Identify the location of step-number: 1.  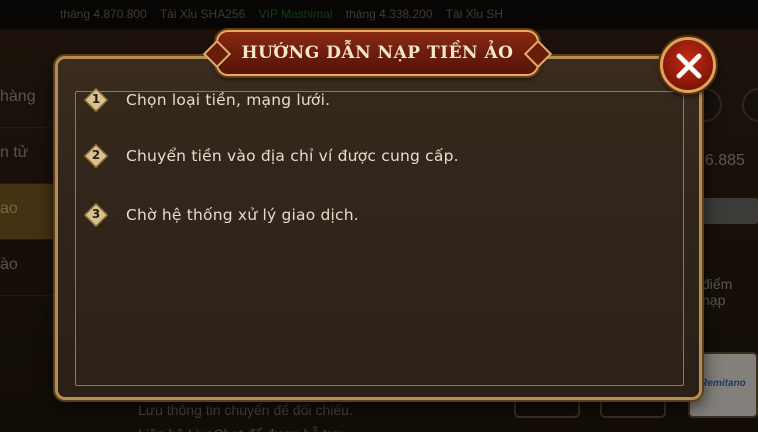
(96, 99).